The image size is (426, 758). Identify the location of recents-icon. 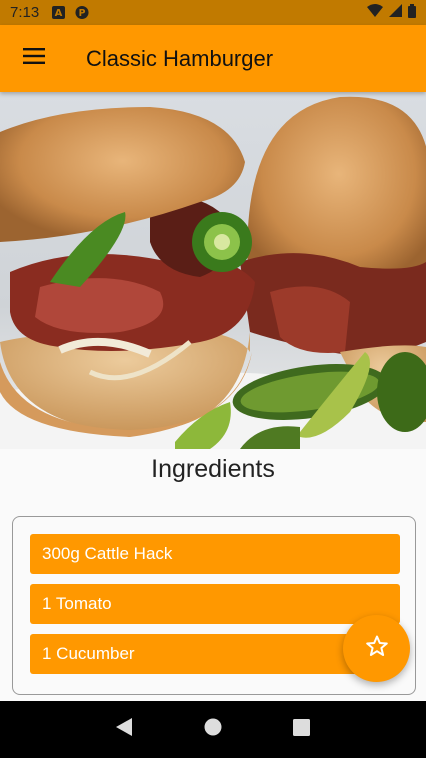
(302, 729).